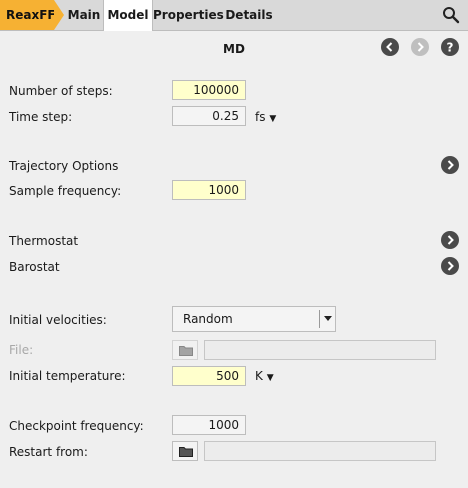  I want to click on tab-main: Main, so click(84, 15).